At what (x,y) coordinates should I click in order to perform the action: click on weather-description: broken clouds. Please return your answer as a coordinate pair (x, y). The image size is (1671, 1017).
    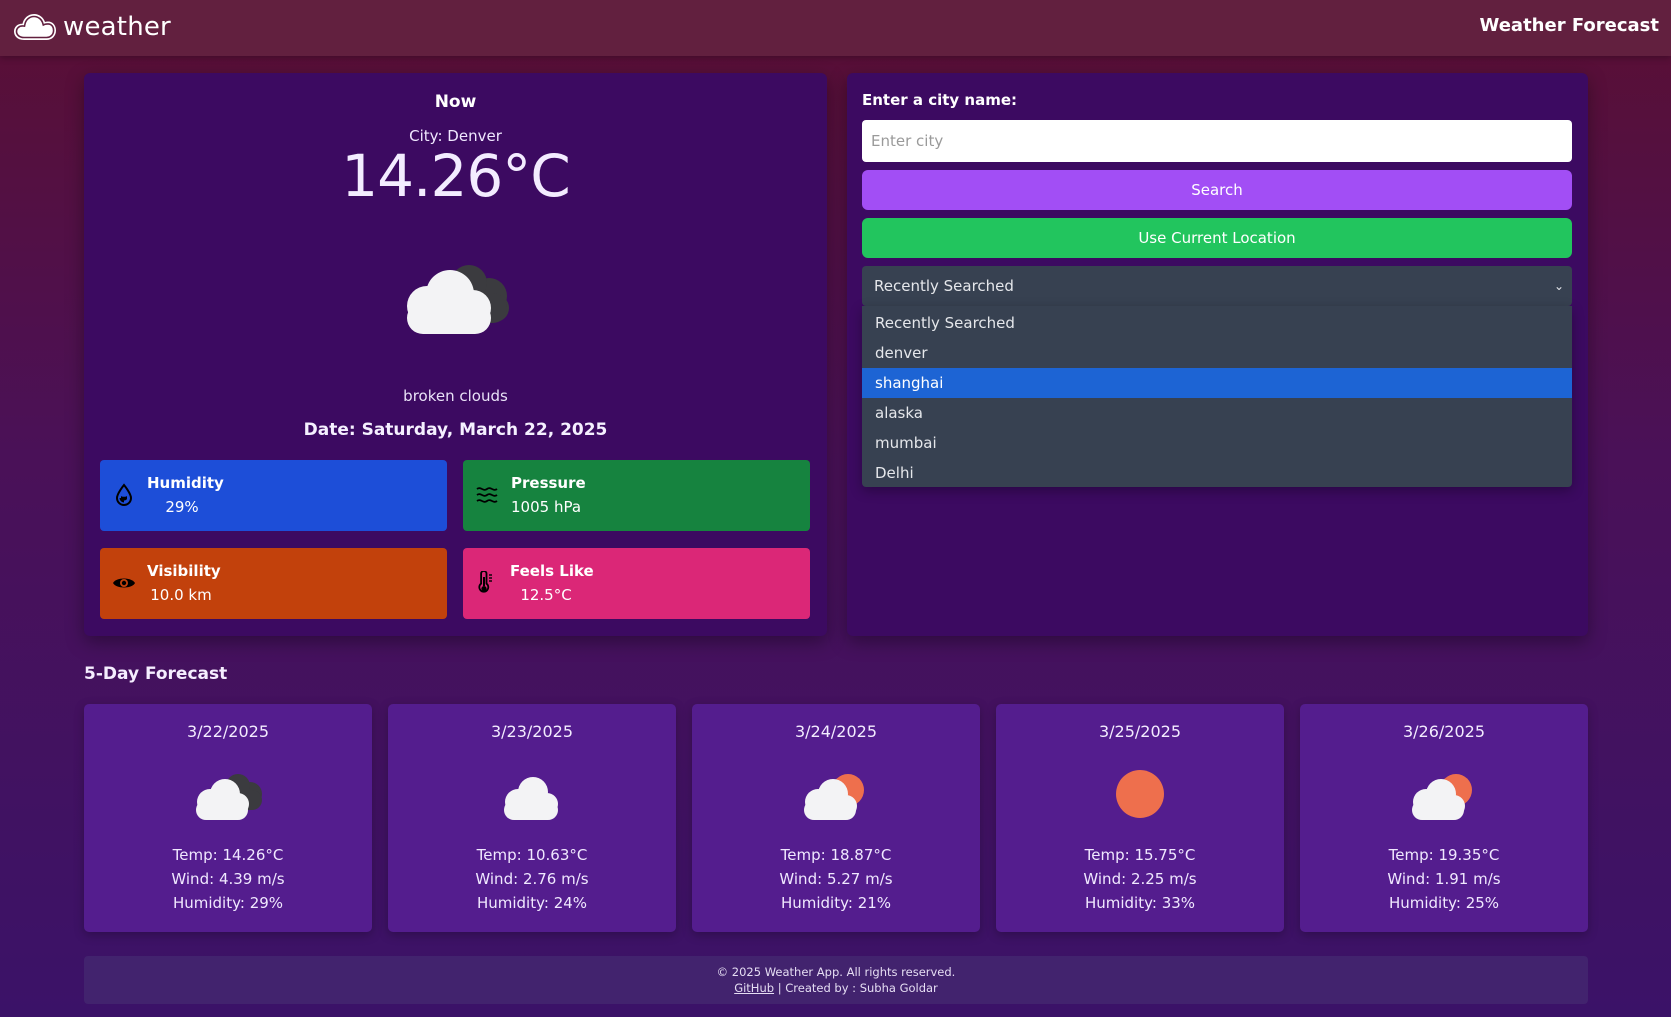
    Looking at the image, I should click on (455, 396).